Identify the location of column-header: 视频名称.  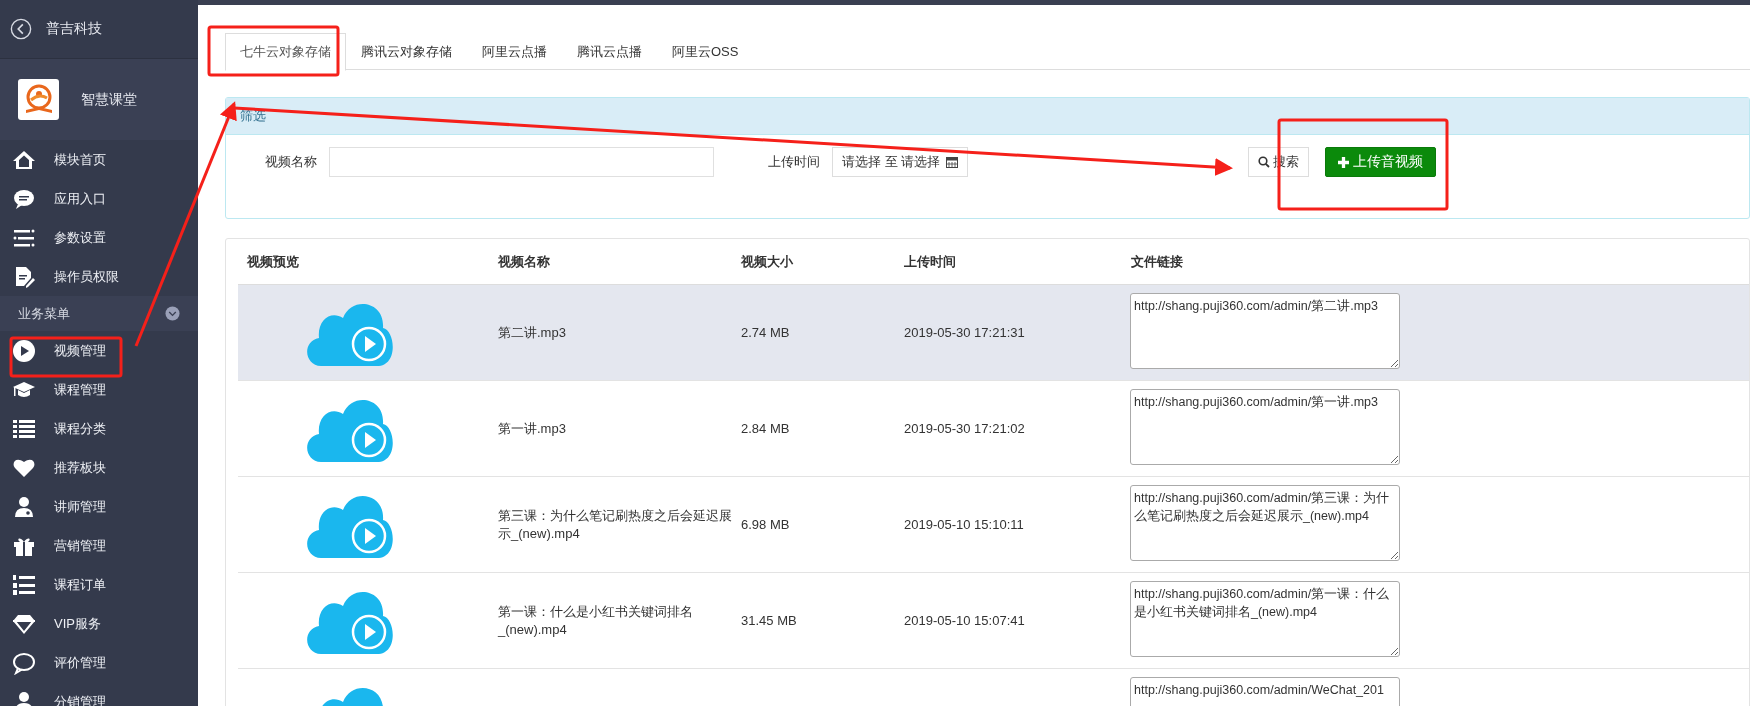
(524, 261).